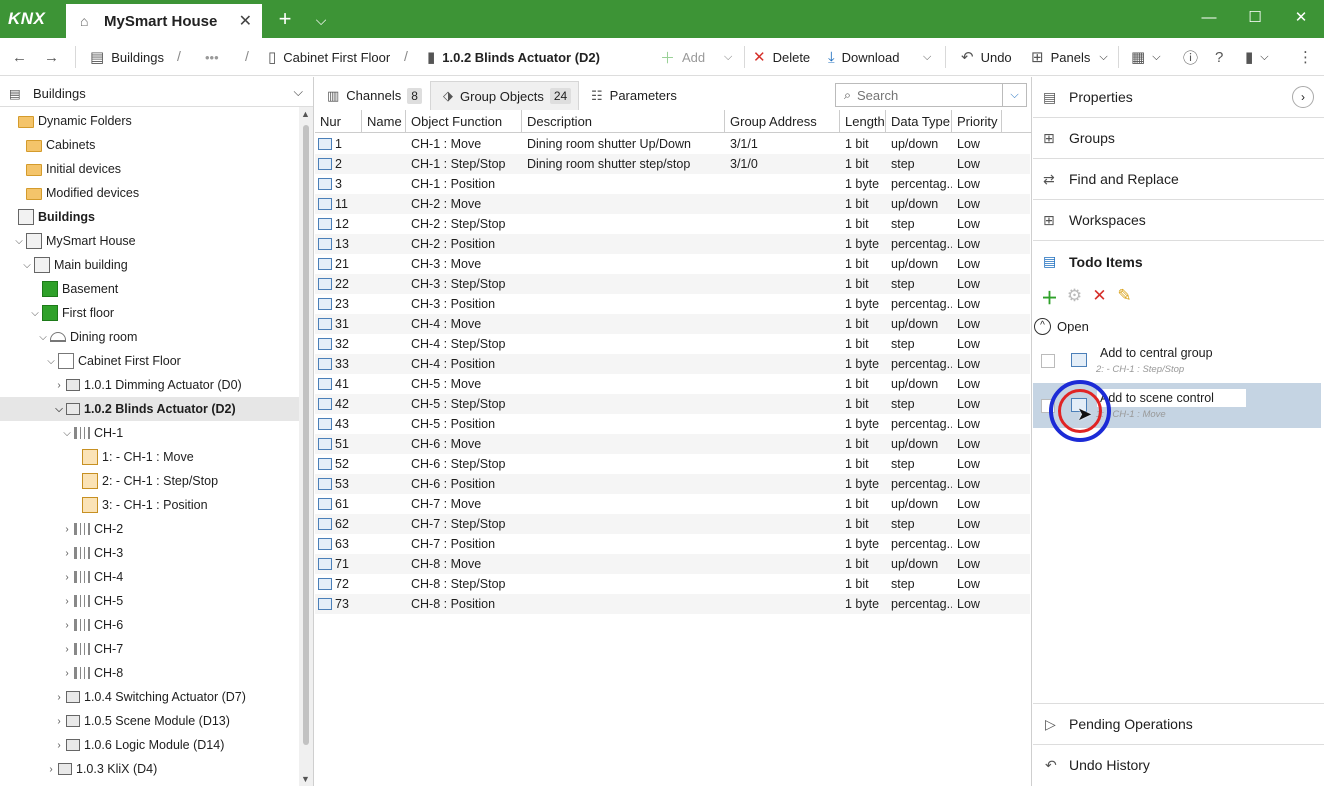 The height and width of the screenshot is (786, 1324). What do you see at coordinates (149, 481) in the screenshot?
I see `tree-node: 2: - CH-1 : Step/Stop` at bounding box center [149, 481].